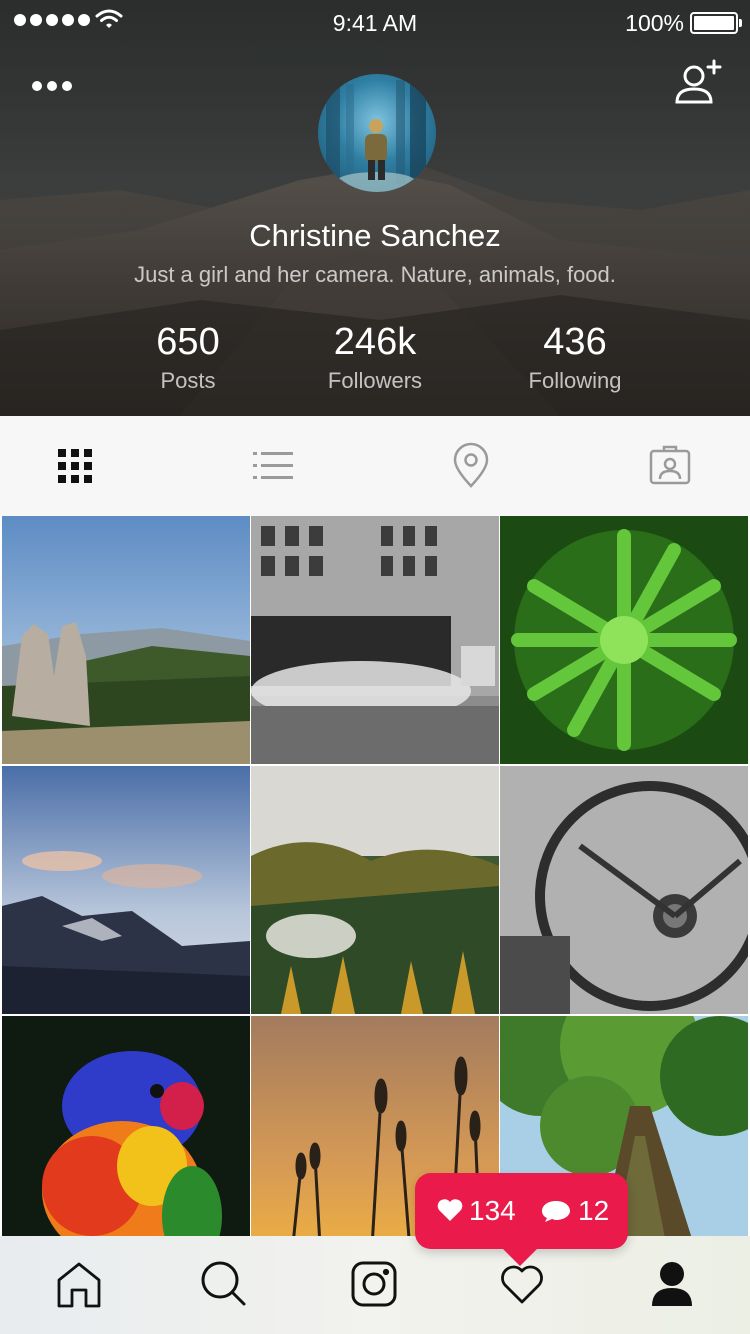 The width and height of the screenshot is (750, 1334). Describe the element at coordinates (188, 380) in the screenshot. I see `stat-posts-label: Posts` at that location.